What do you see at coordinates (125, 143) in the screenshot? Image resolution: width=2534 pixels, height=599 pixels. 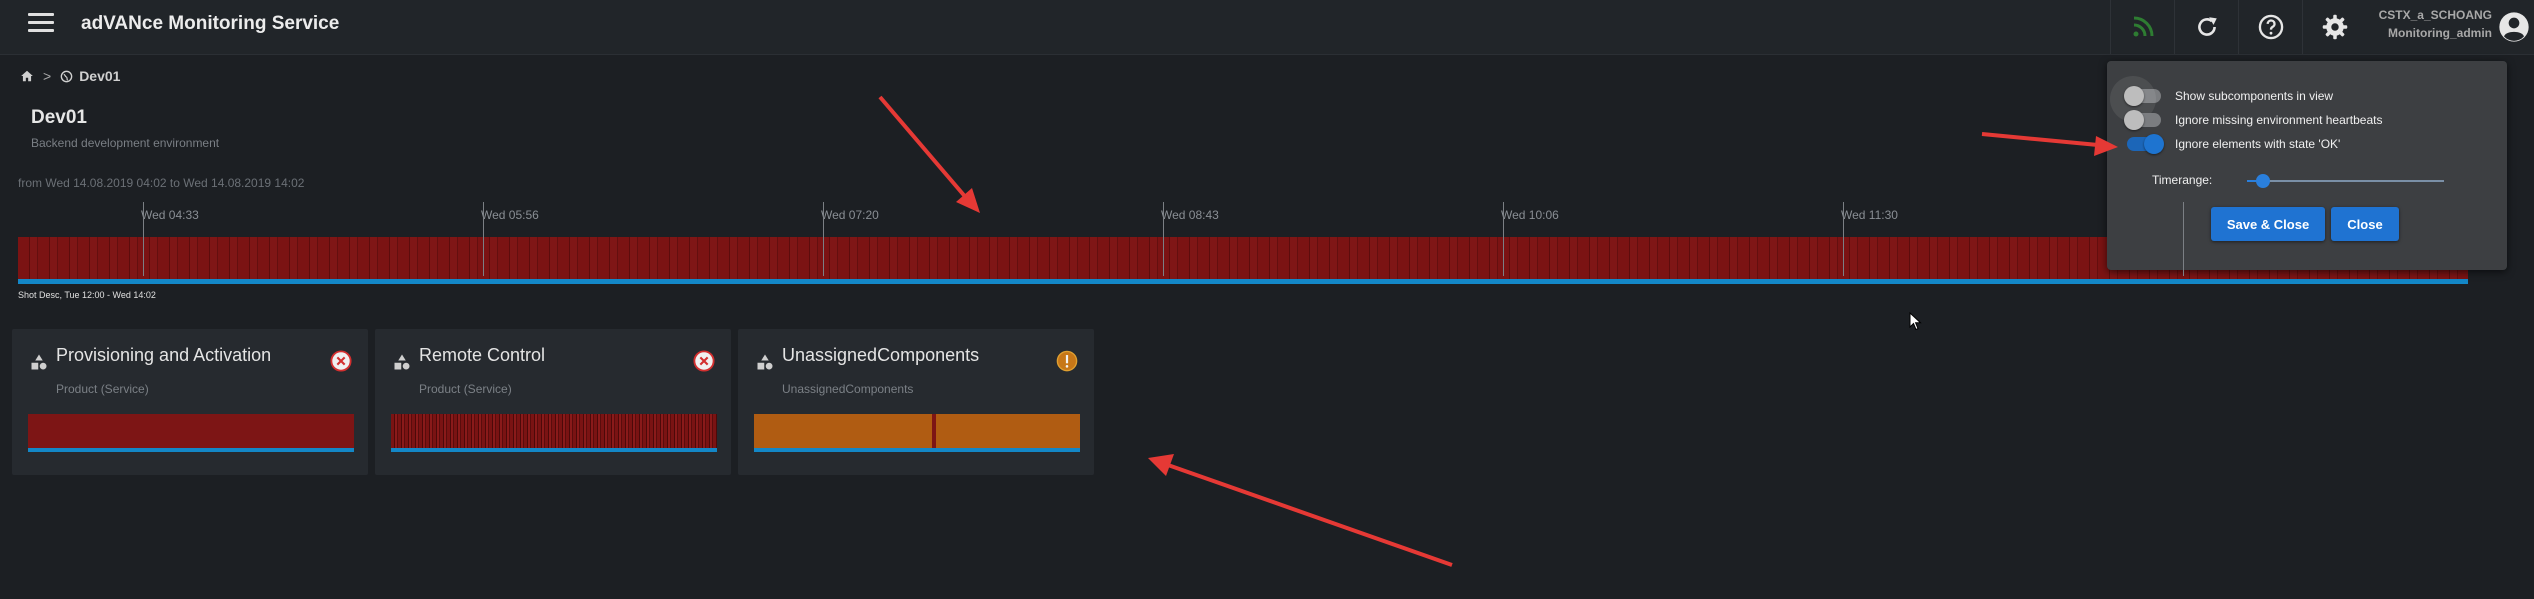 I see `environment-description: Backend development environment` at bounding box center [125, 143].